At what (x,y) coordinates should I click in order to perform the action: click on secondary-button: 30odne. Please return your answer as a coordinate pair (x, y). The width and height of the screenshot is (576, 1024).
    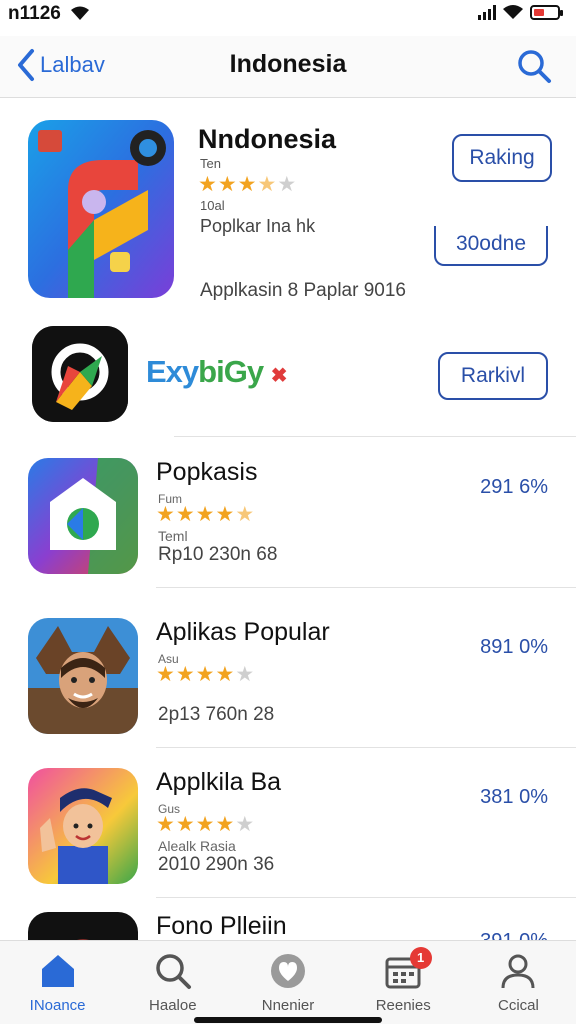
    Looking at the image, I should click on (491, 246).